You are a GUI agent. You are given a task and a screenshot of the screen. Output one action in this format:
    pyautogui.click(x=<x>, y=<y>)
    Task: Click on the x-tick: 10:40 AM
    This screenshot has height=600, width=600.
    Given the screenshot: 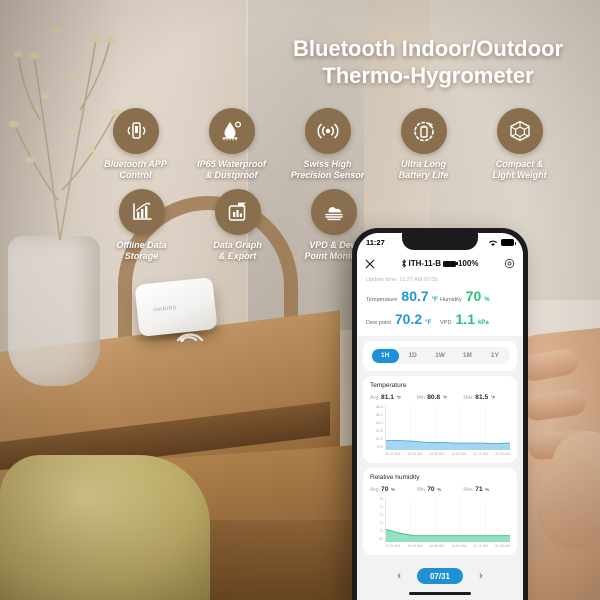 What is the action you would take?
    pyautogui.click(x=415, y=546)
    